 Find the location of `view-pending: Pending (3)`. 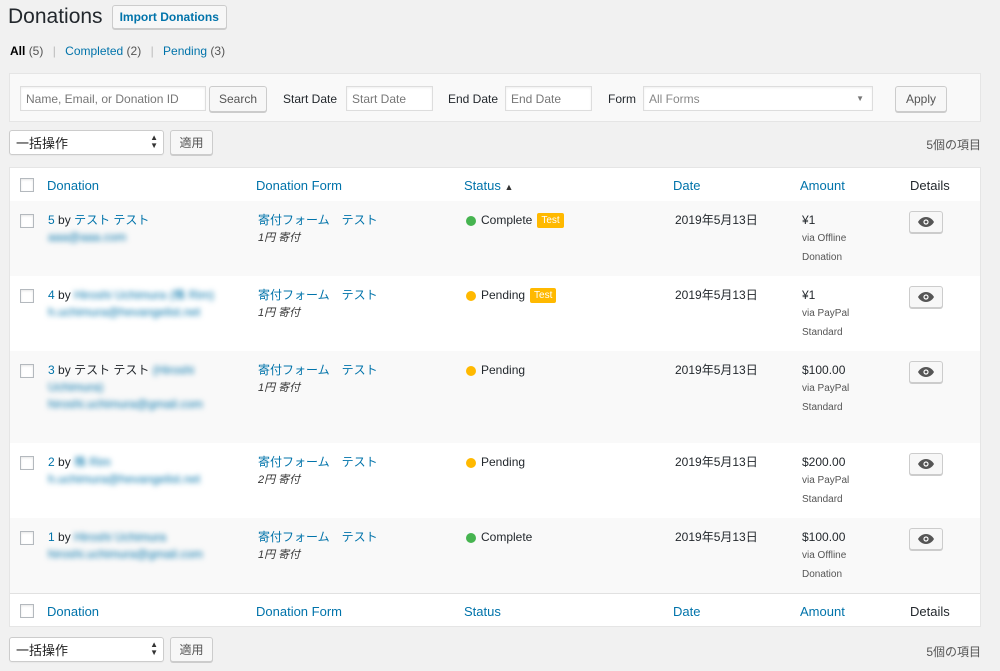

view-pending: Pending (3) is located at coordinates (194, 51).